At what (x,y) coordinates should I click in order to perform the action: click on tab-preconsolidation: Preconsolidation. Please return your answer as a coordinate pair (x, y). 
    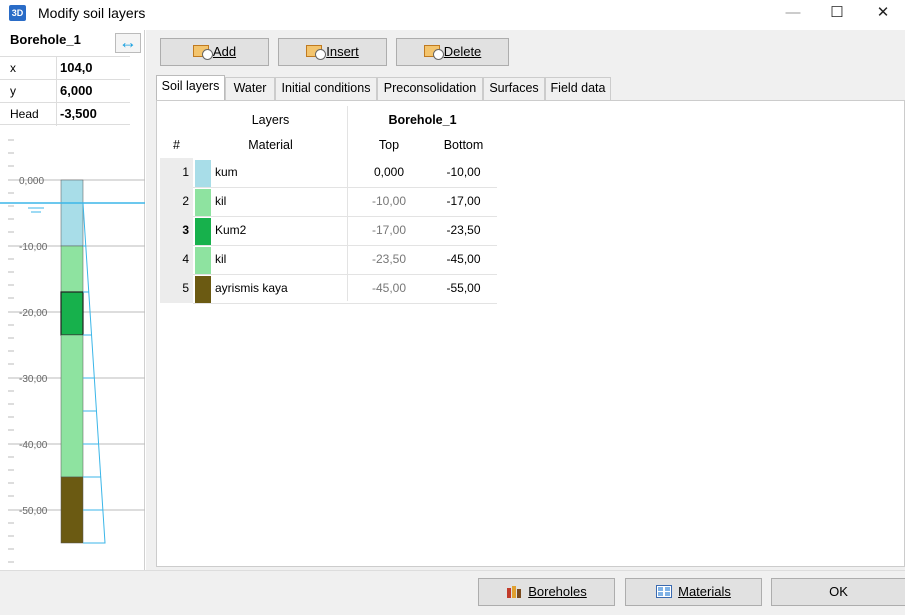
    Looking at the image, I should click on (430, 88).